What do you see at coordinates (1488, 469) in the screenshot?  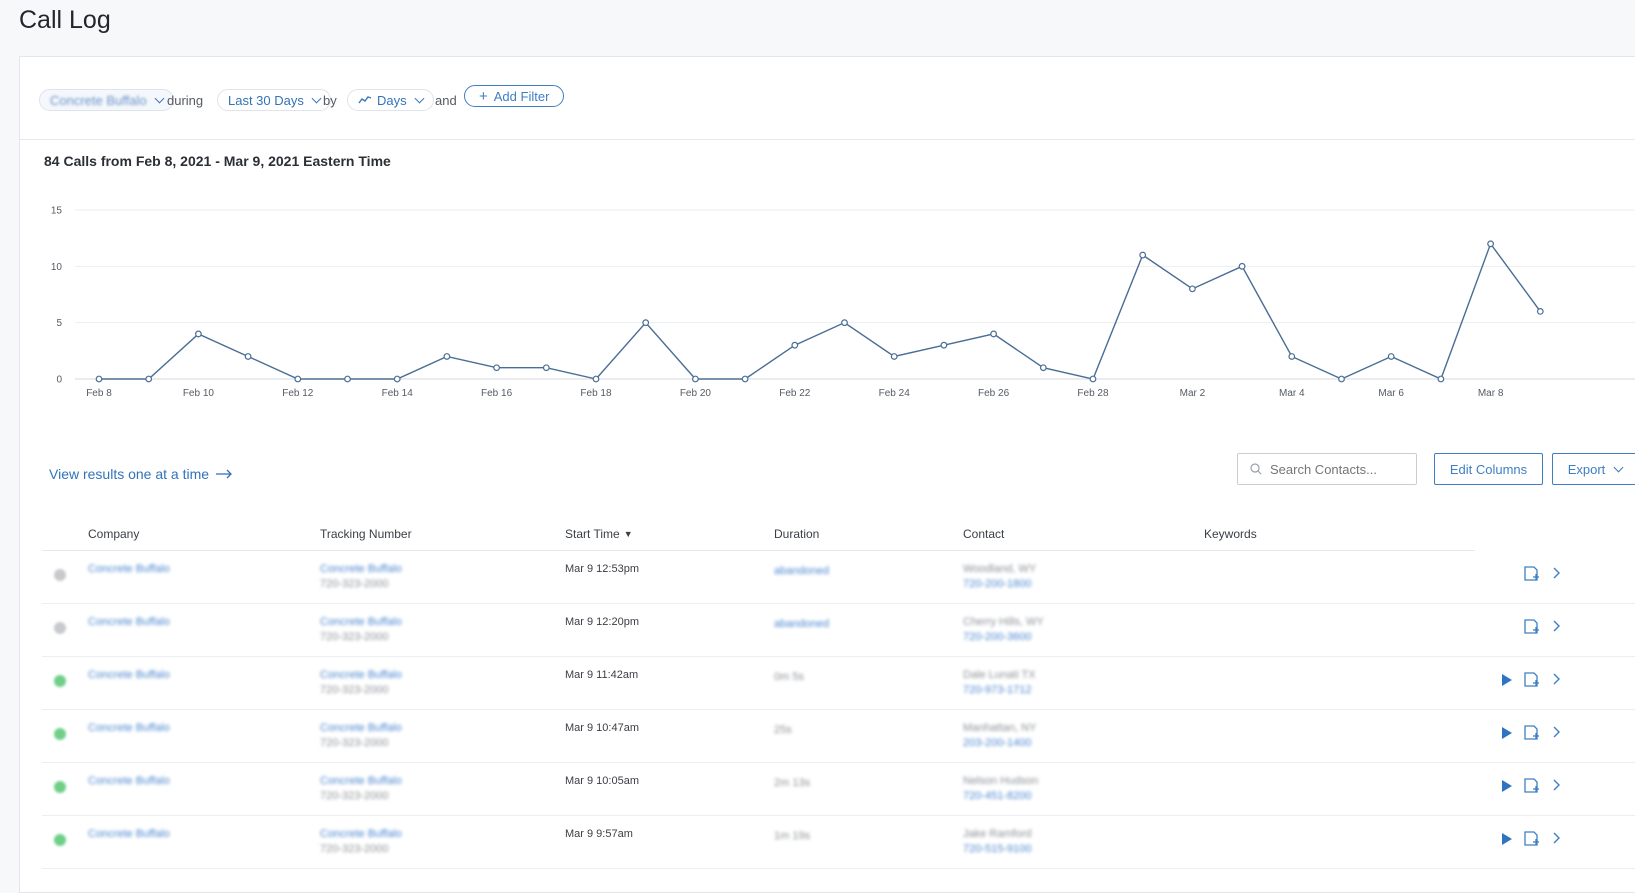 I see `edit-columns-button: Edit Columns` at bounding box center [1488, 469].